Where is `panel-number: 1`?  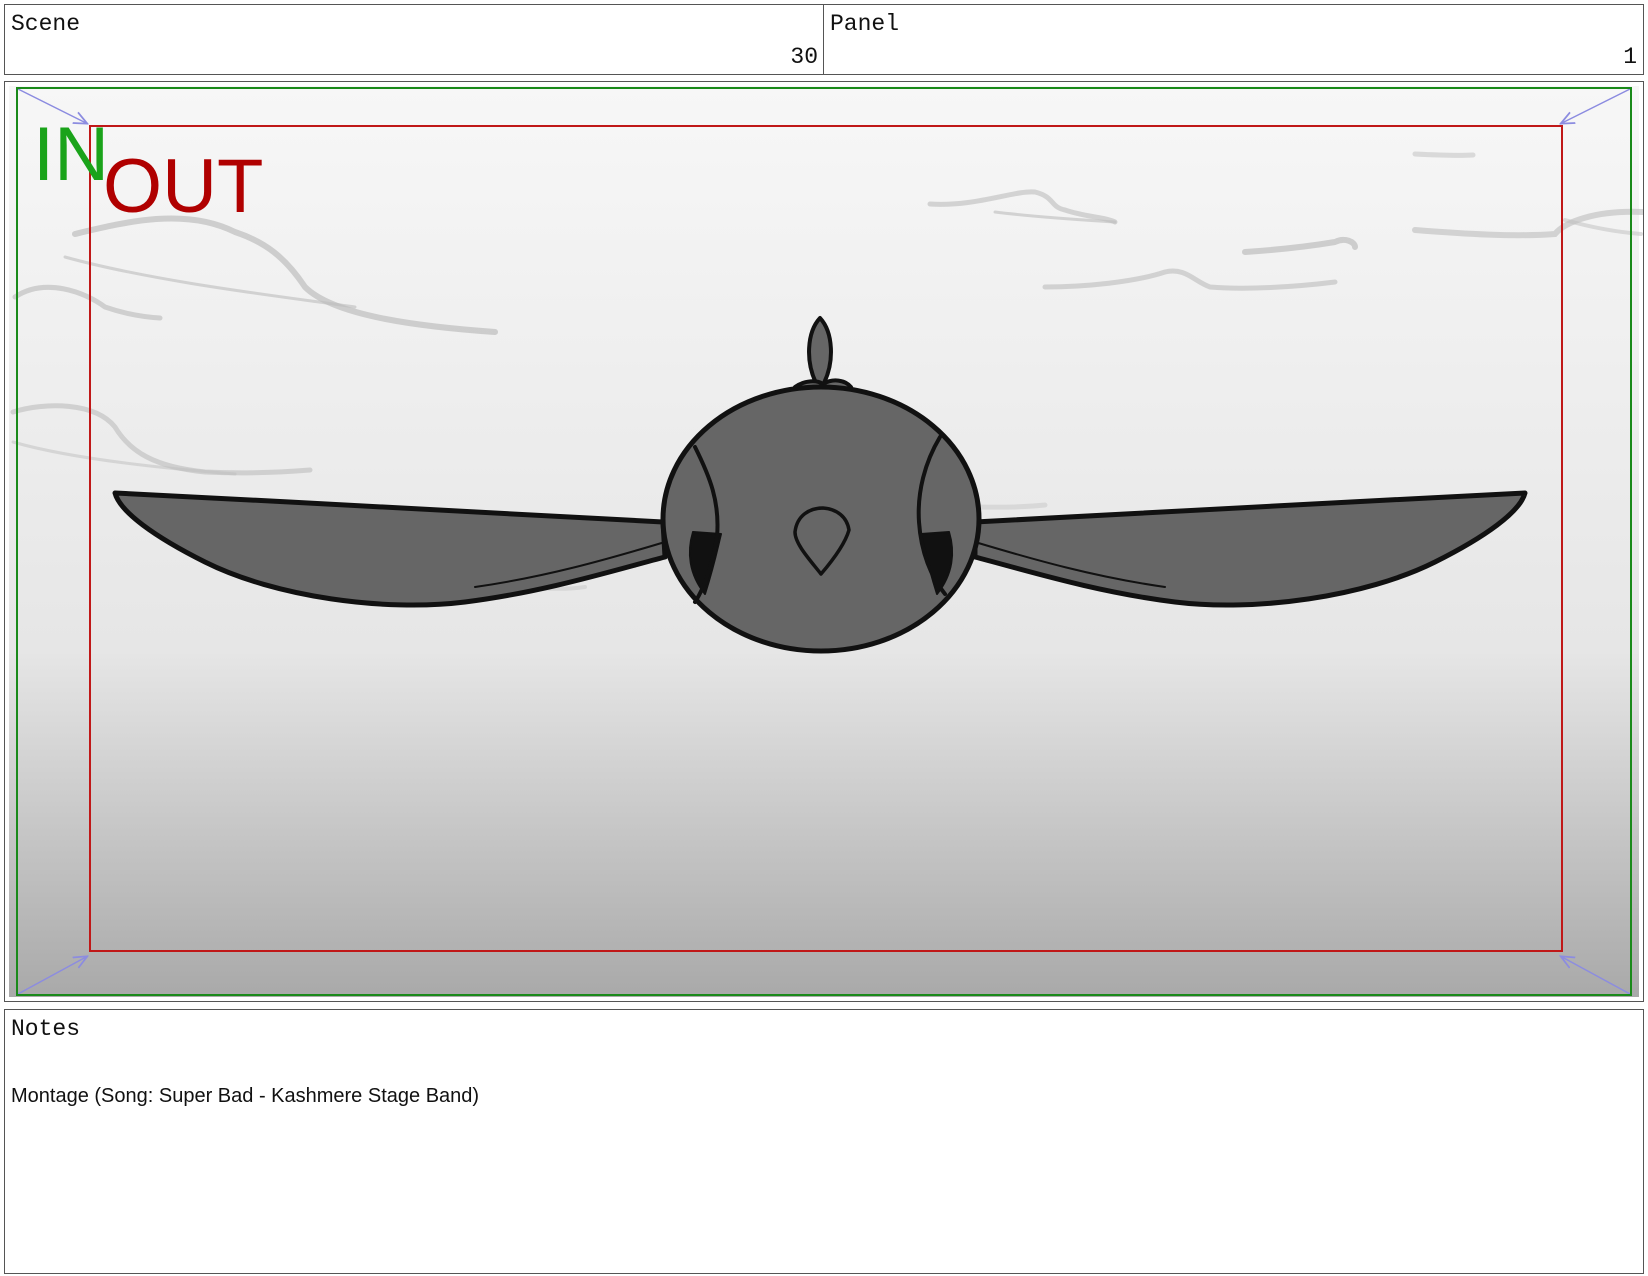
panel-number: 1 is located at coordinates (1630, 57).